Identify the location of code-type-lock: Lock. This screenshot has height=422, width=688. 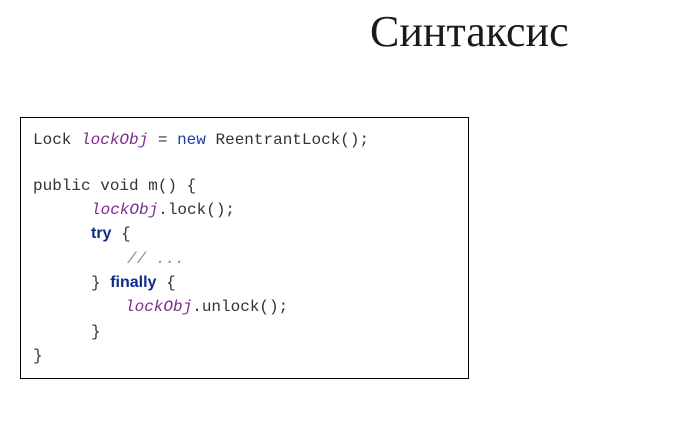
(52, 140).